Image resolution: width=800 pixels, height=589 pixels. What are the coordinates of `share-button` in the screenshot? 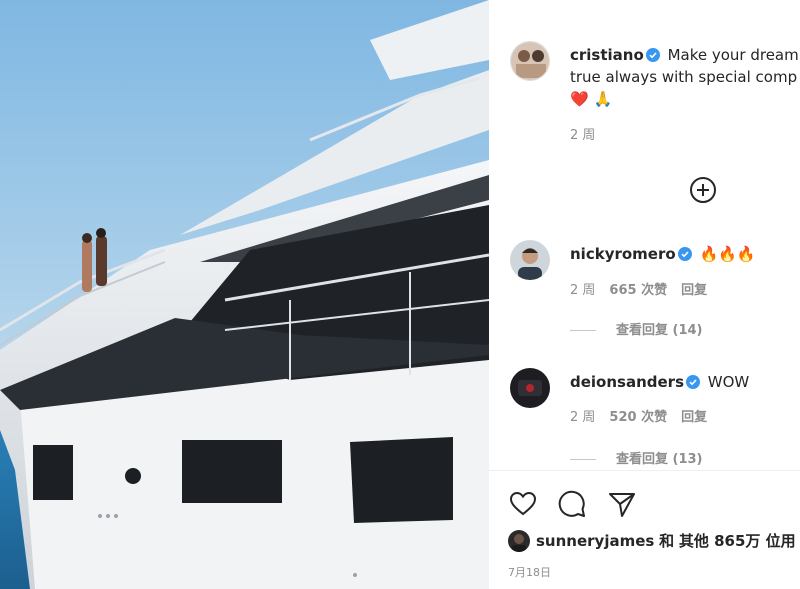 It's located at (622, 504).